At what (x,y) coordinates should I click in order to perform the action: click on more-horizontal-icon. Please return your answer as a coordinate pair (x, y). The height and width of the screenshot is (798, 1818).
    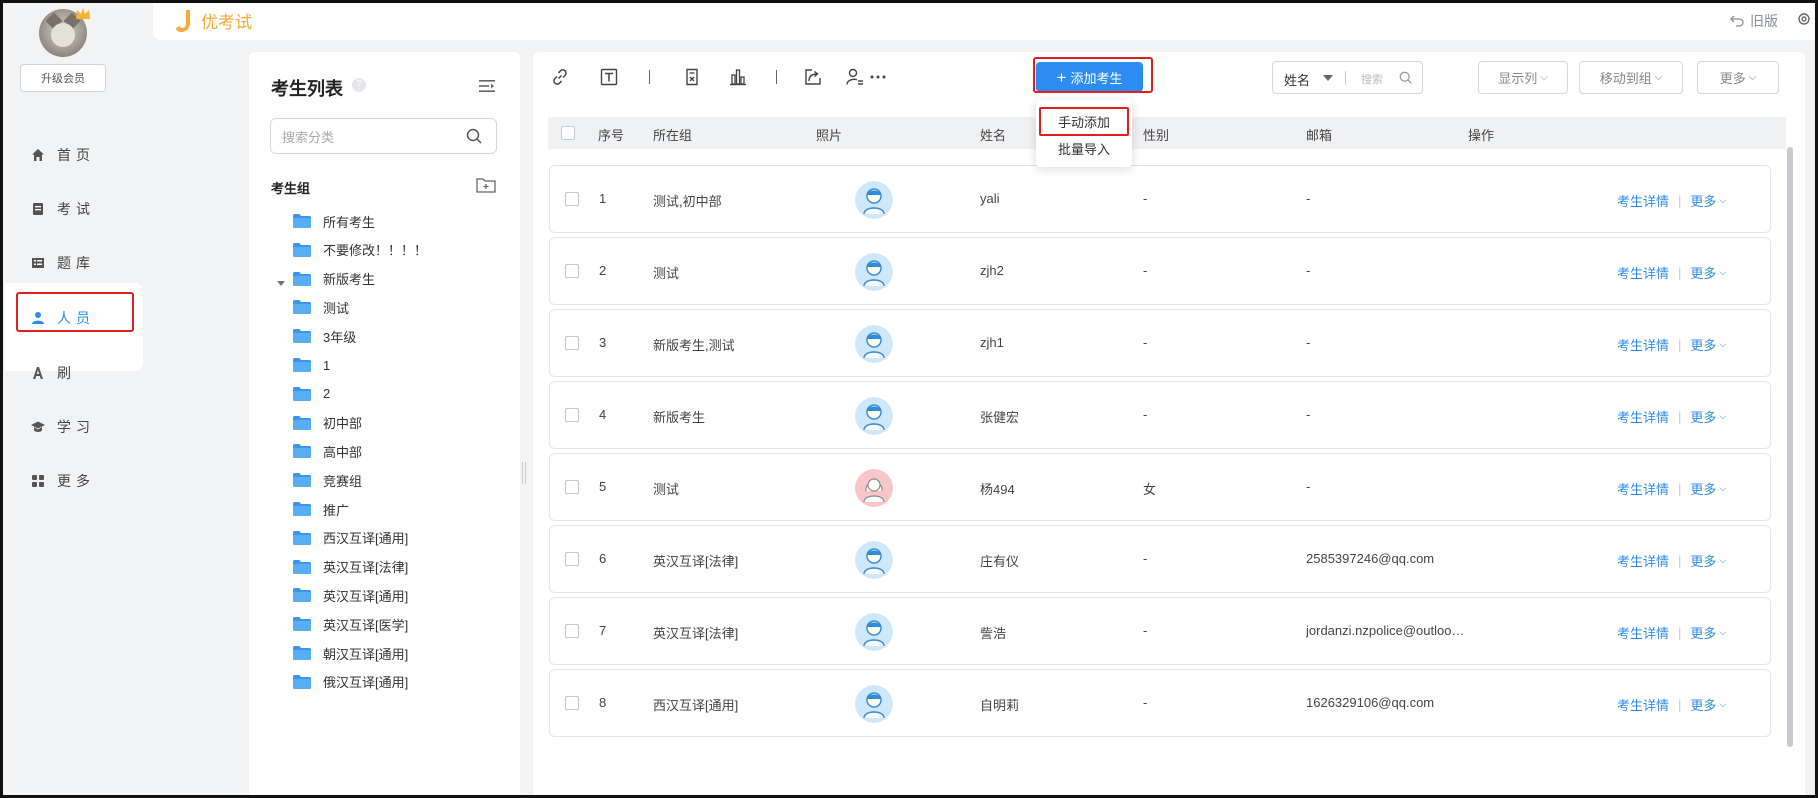
    Looking at the image, I should click on (878, 77).